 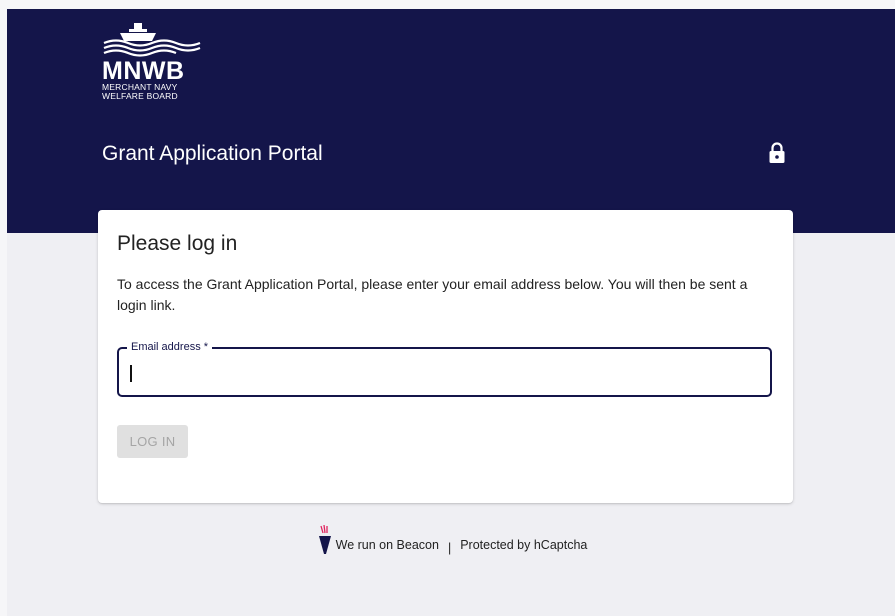 What do you see at coordinates (177, 243) in the screenshot?
I see `card-title: Please log in` at bounding box center [177, 243].